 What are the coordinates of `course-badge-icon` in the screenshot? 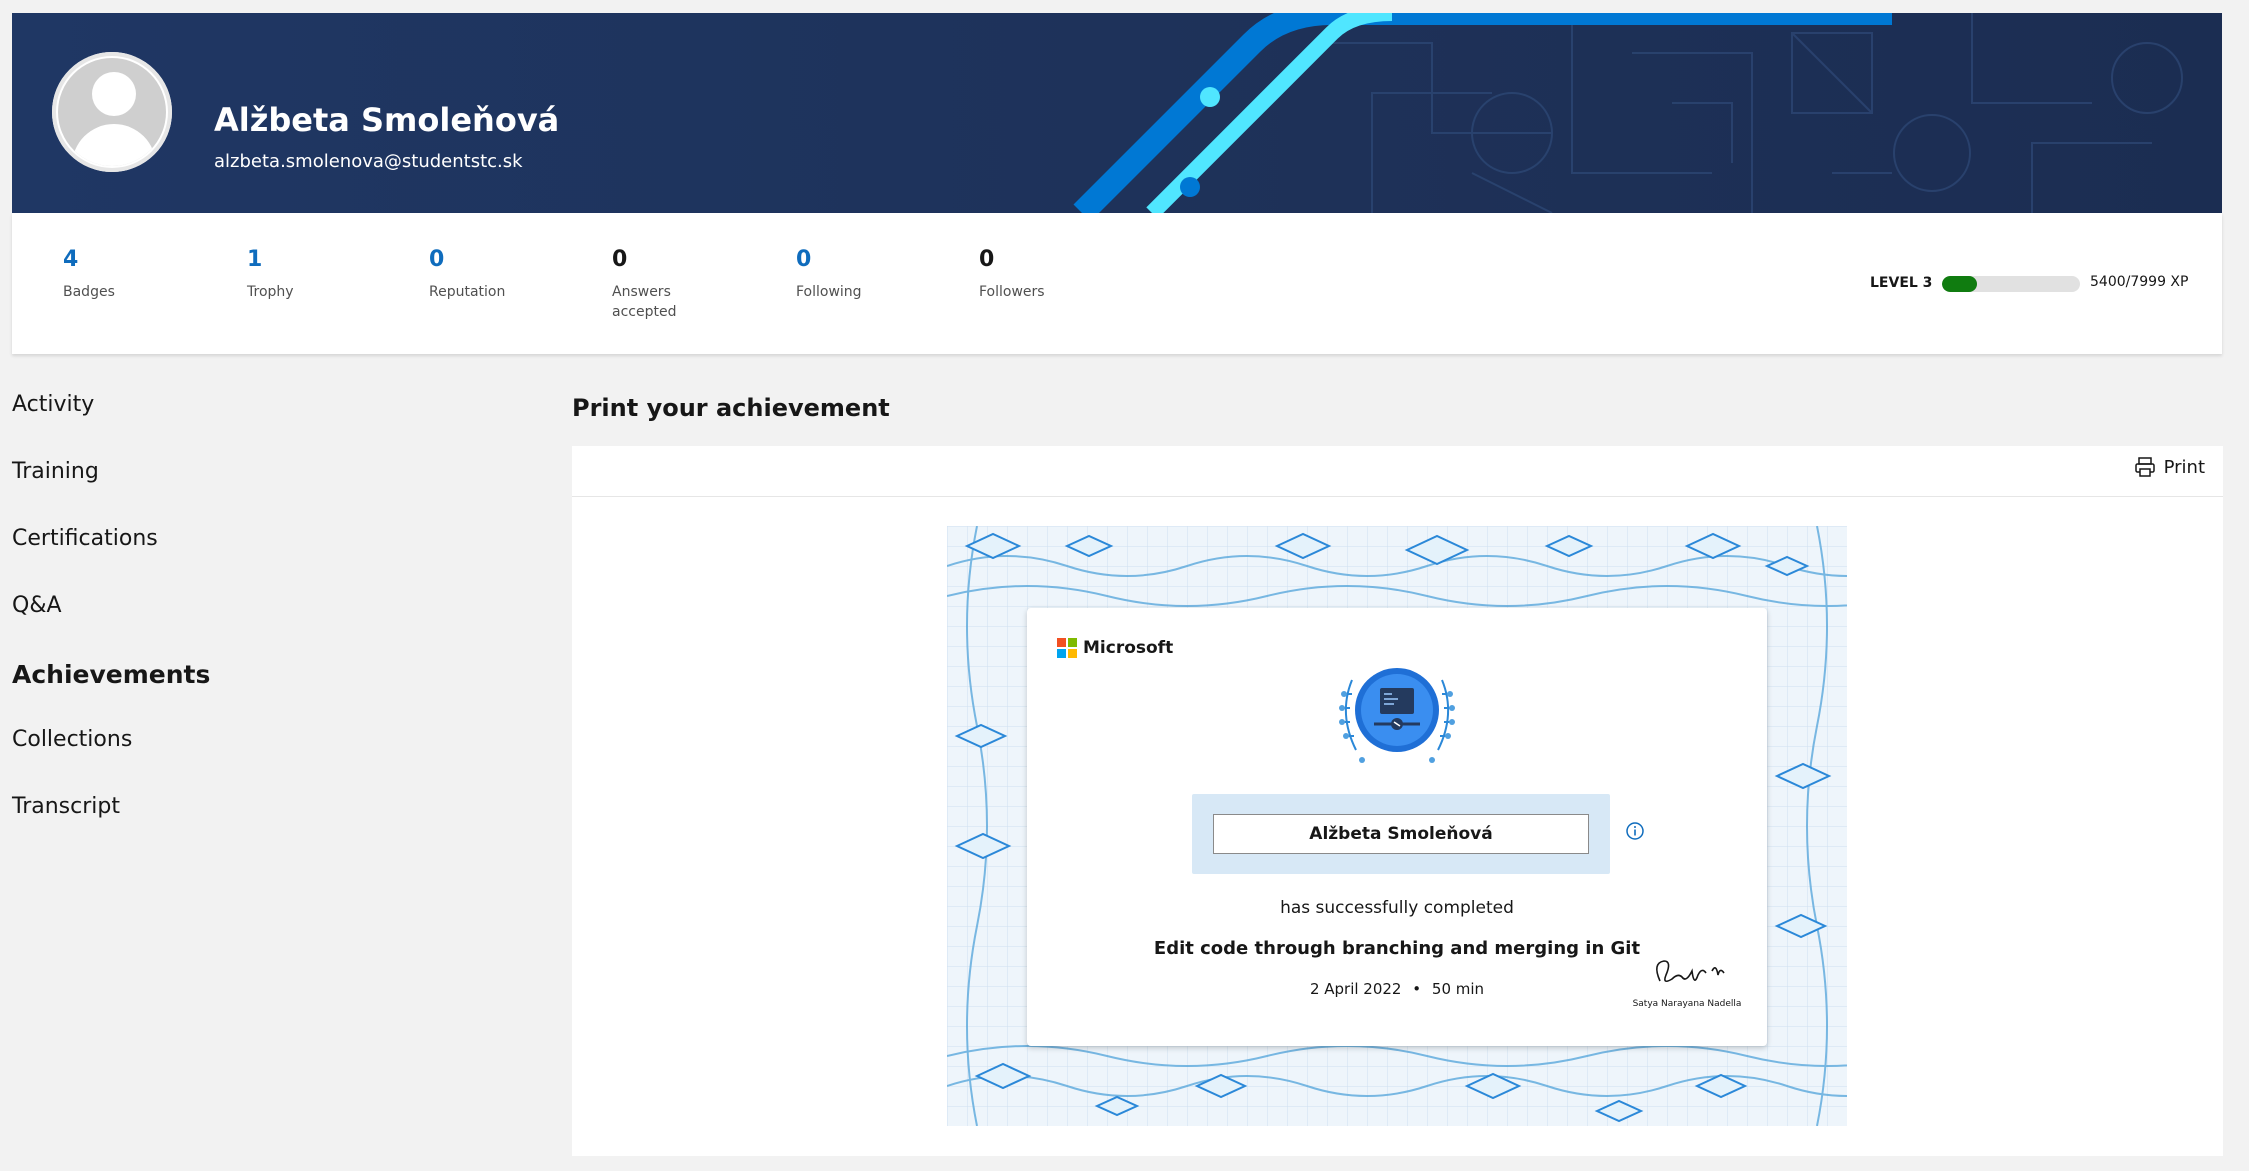 It's located at (1397, 715).